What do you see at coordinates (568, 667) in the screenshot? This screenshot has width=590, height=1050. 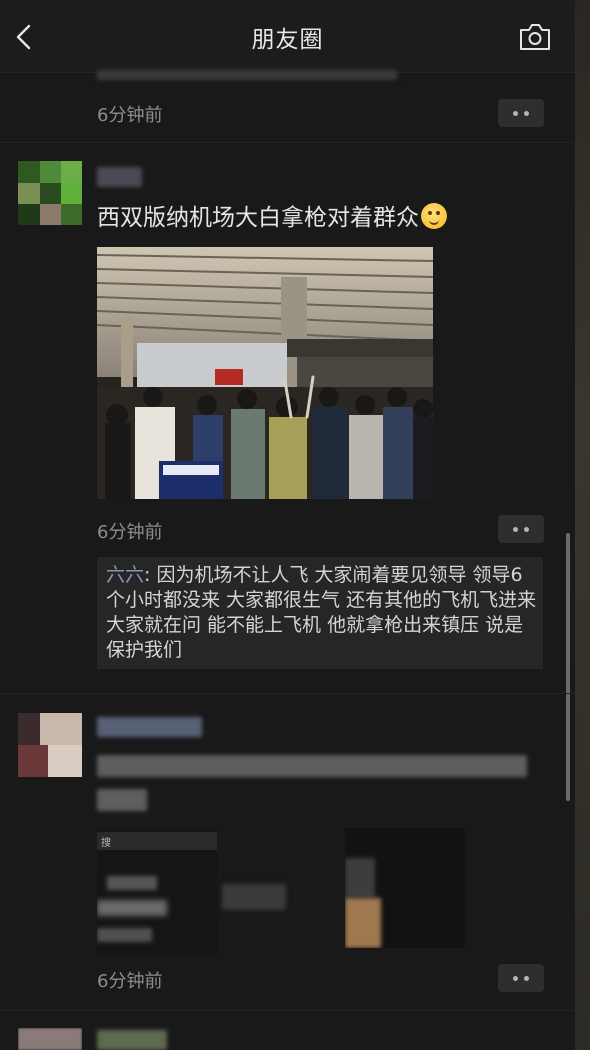 I see `scrollbar` at bounding box center [568, 667].